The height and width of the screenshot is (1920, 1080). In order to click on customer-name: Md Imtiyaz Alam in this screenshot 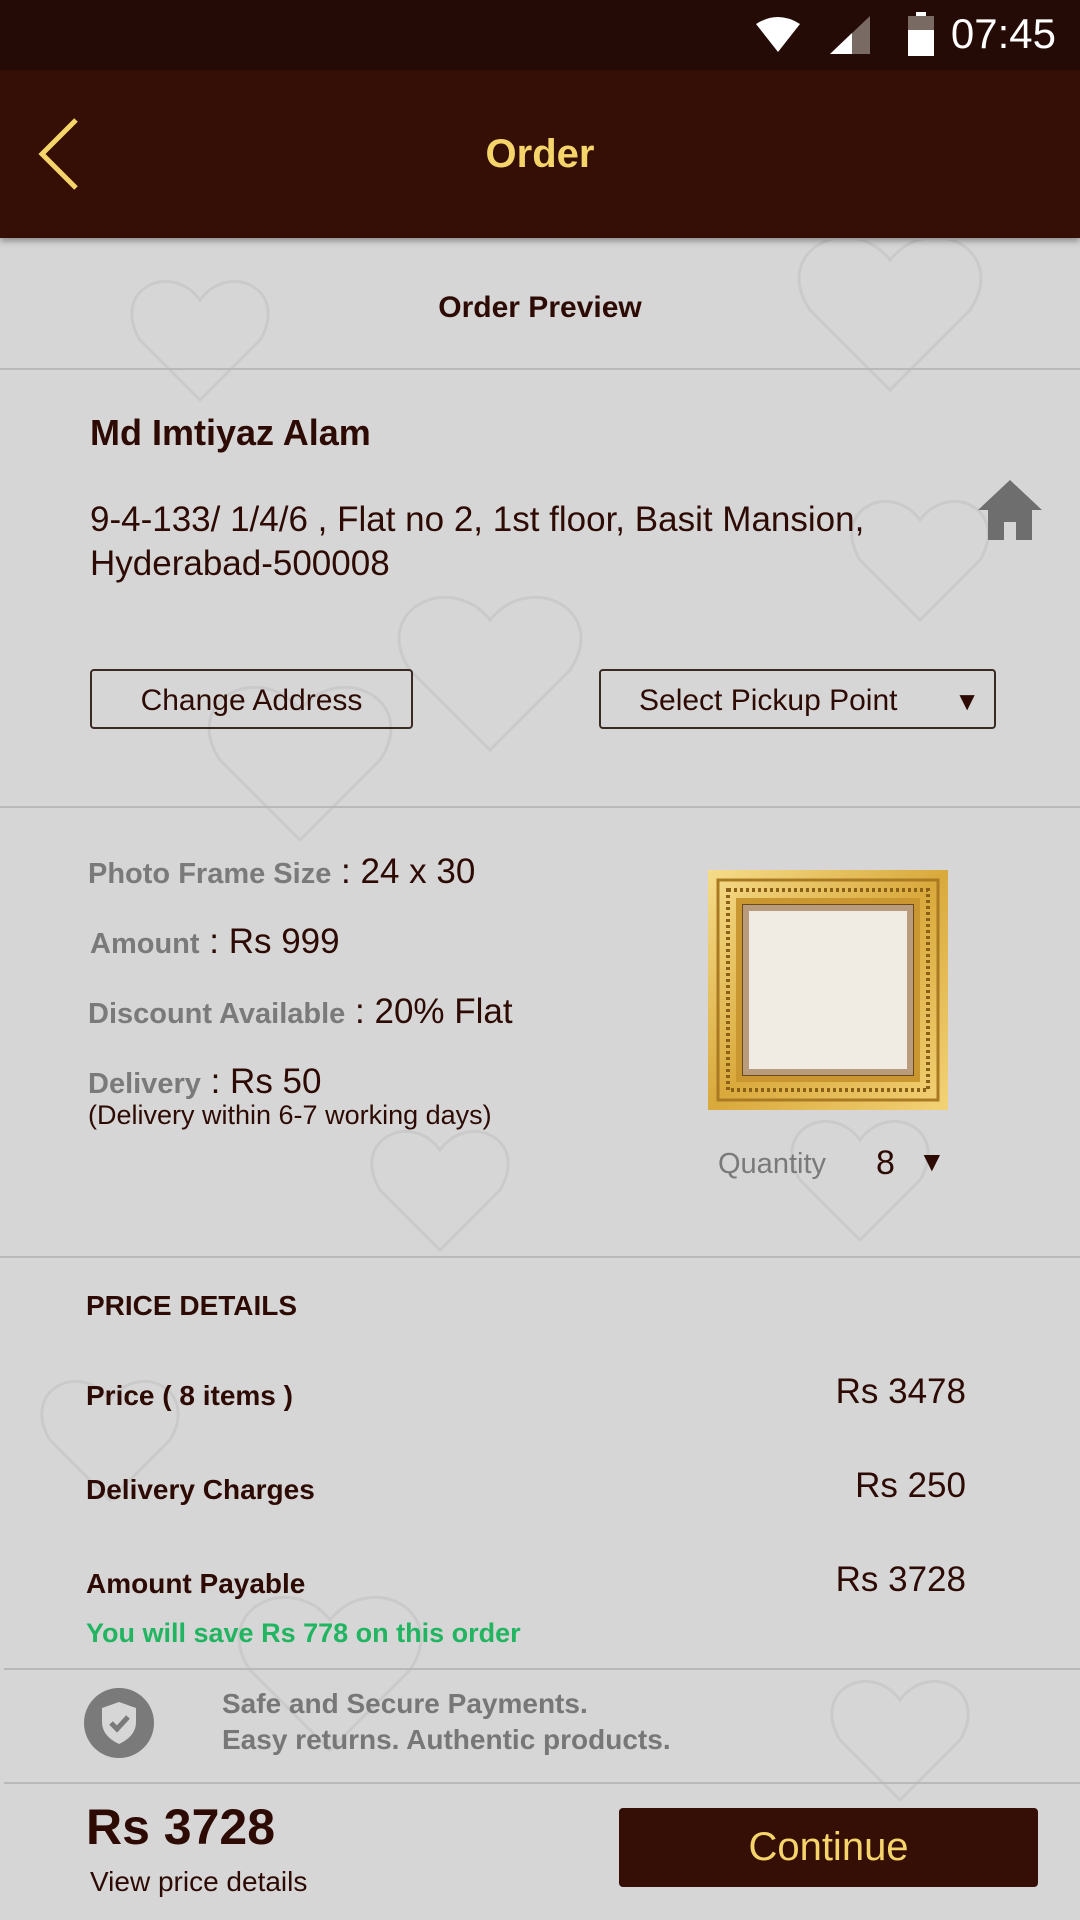, I will do `click(230, 432)`.